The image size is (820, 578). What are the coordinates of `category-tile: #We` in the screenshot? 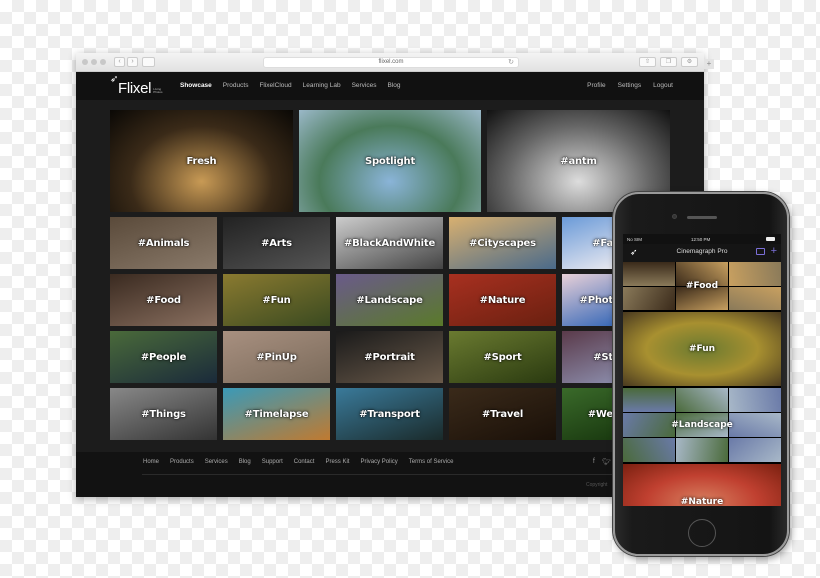 It's located at (587, 414).